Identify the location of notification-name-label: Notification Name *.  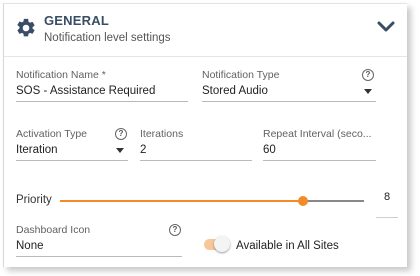
(61, 75).